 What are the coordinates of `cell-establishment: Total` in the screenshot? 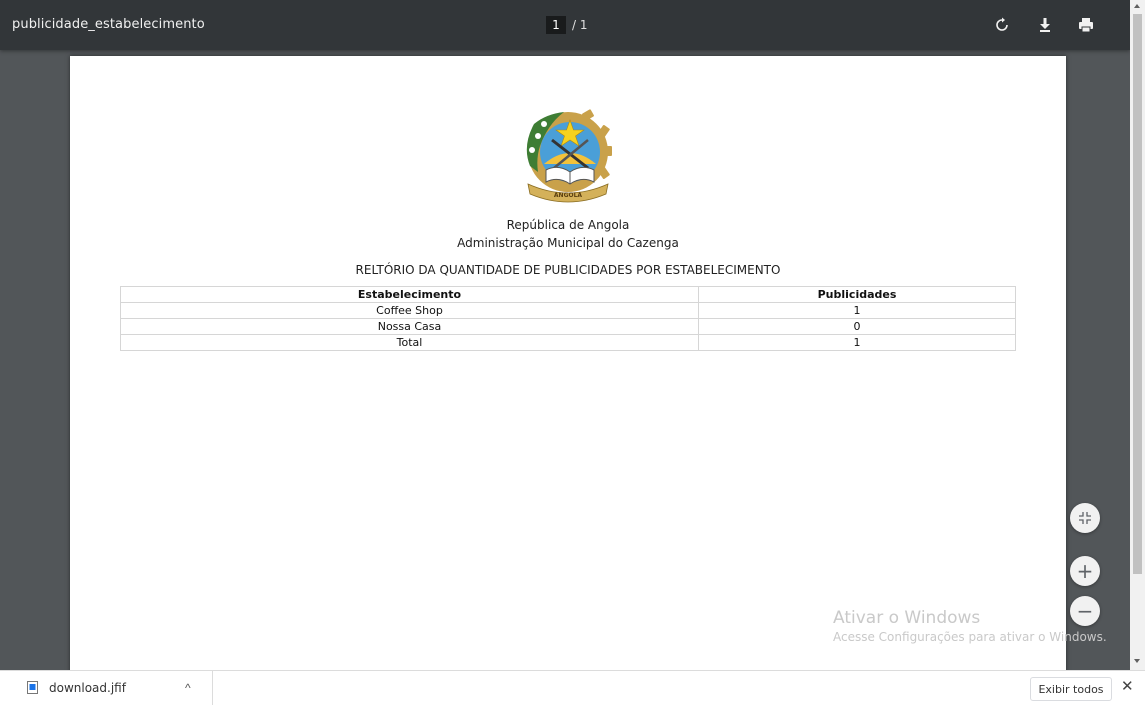 It's located at (409, 342).